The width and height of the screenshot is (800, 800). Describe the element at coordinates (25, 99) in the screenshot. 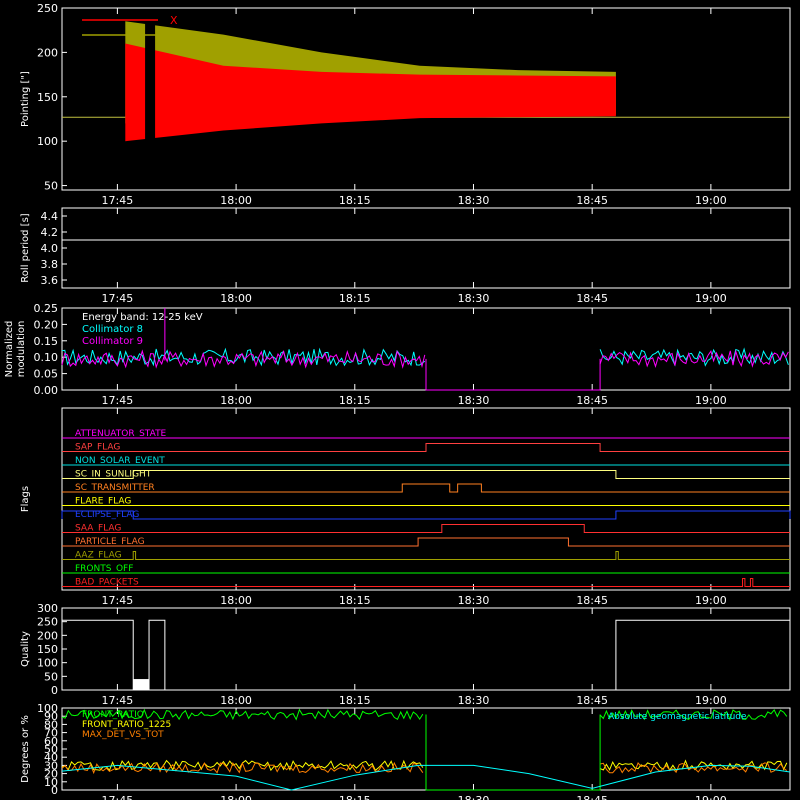

I see `y-axis-label: Pointing ["]` at that location.